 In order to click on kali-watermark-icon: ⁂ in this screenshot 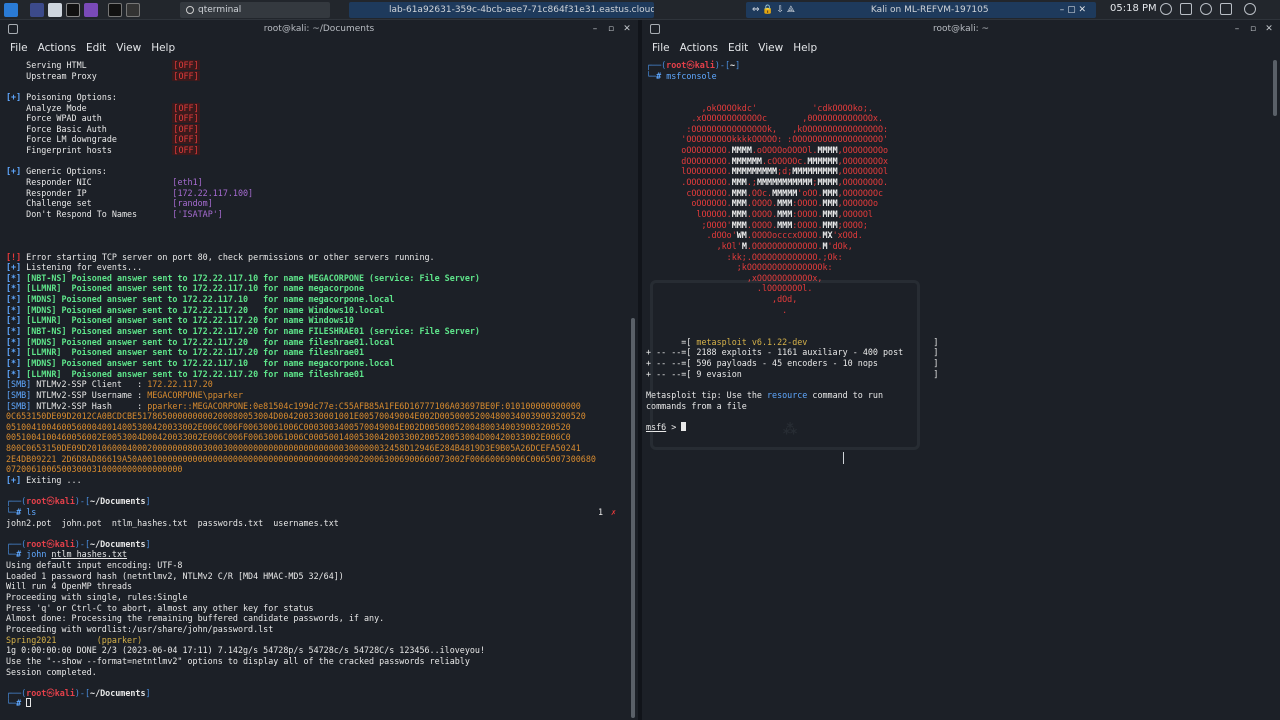, I will do `click(790, 430)`.